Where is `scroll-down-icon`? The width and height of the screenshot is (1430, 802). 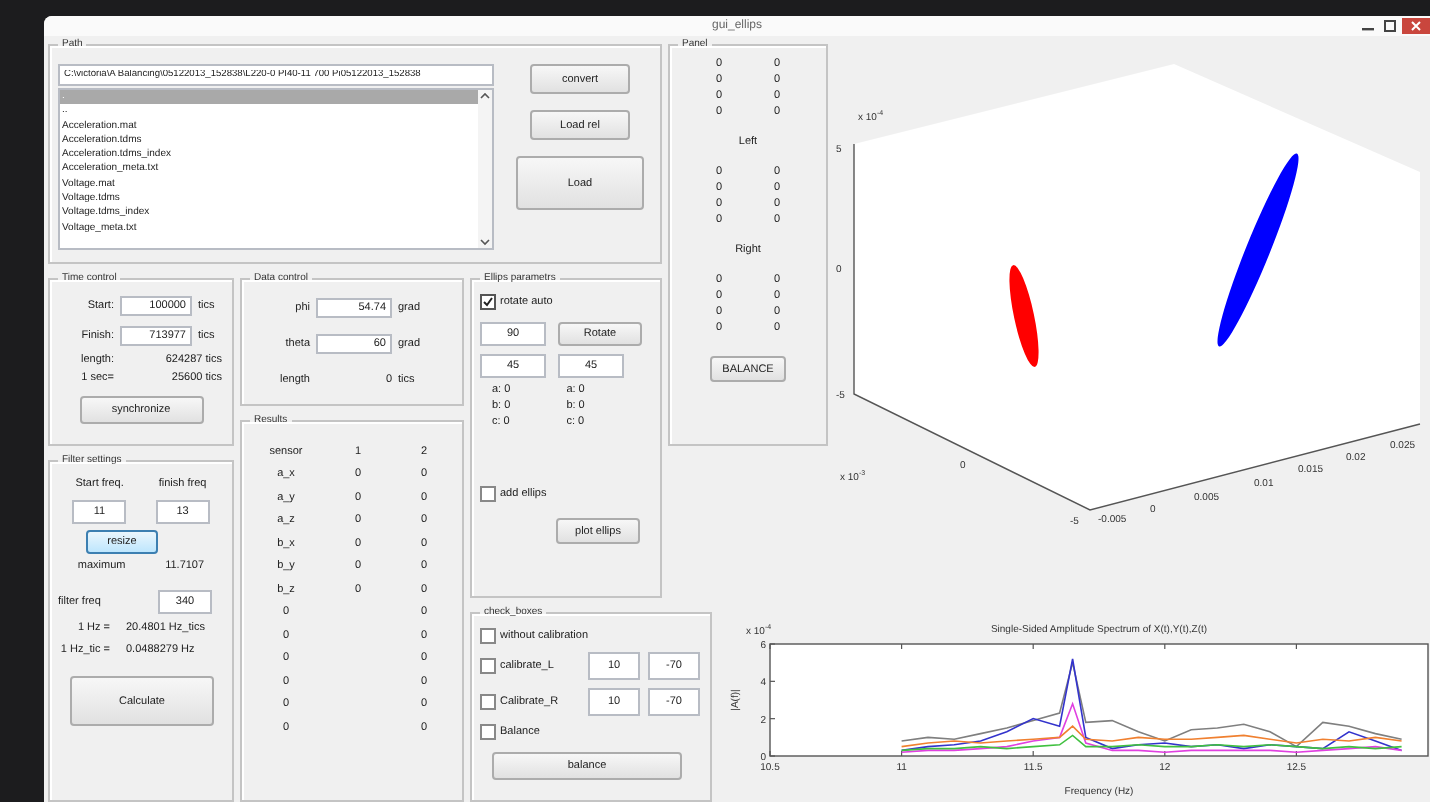 scroll-down-icon is located at coordinates (485, 242).